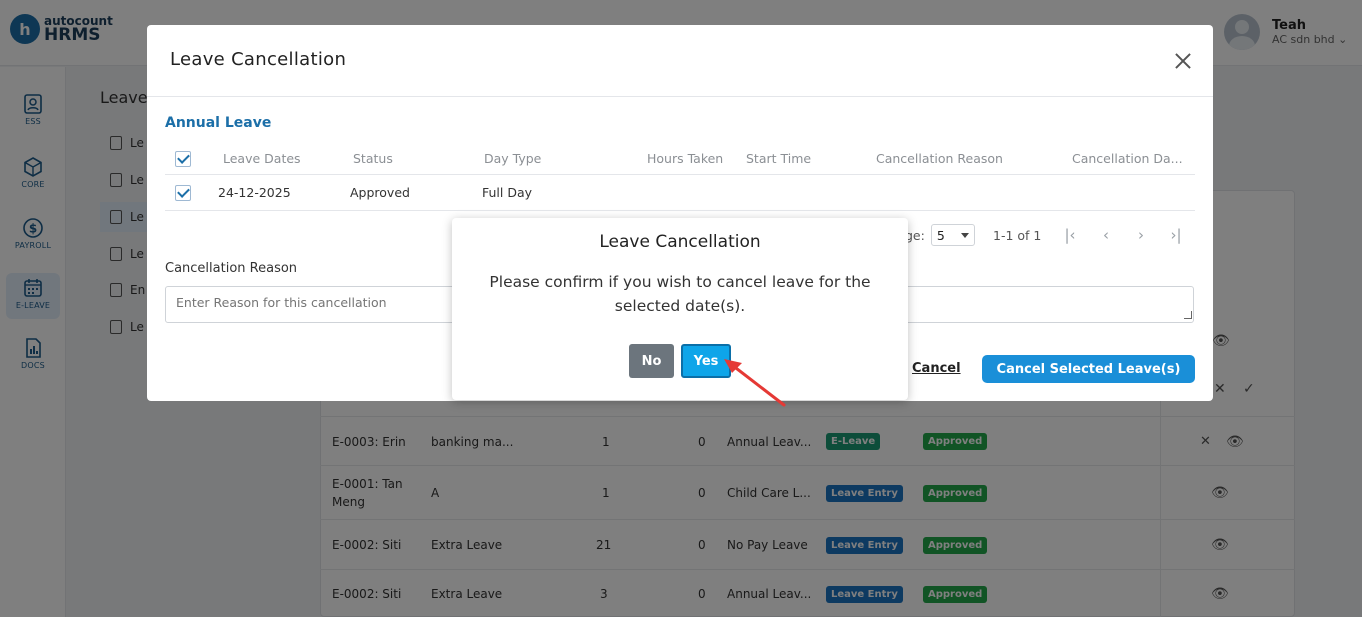 The width and height of the screenshot is (1362, 617). Describe the element at coordinates (231, 268) in the screenshot. I see `cancellation-reason-label: Cancellation Reason` at that location.